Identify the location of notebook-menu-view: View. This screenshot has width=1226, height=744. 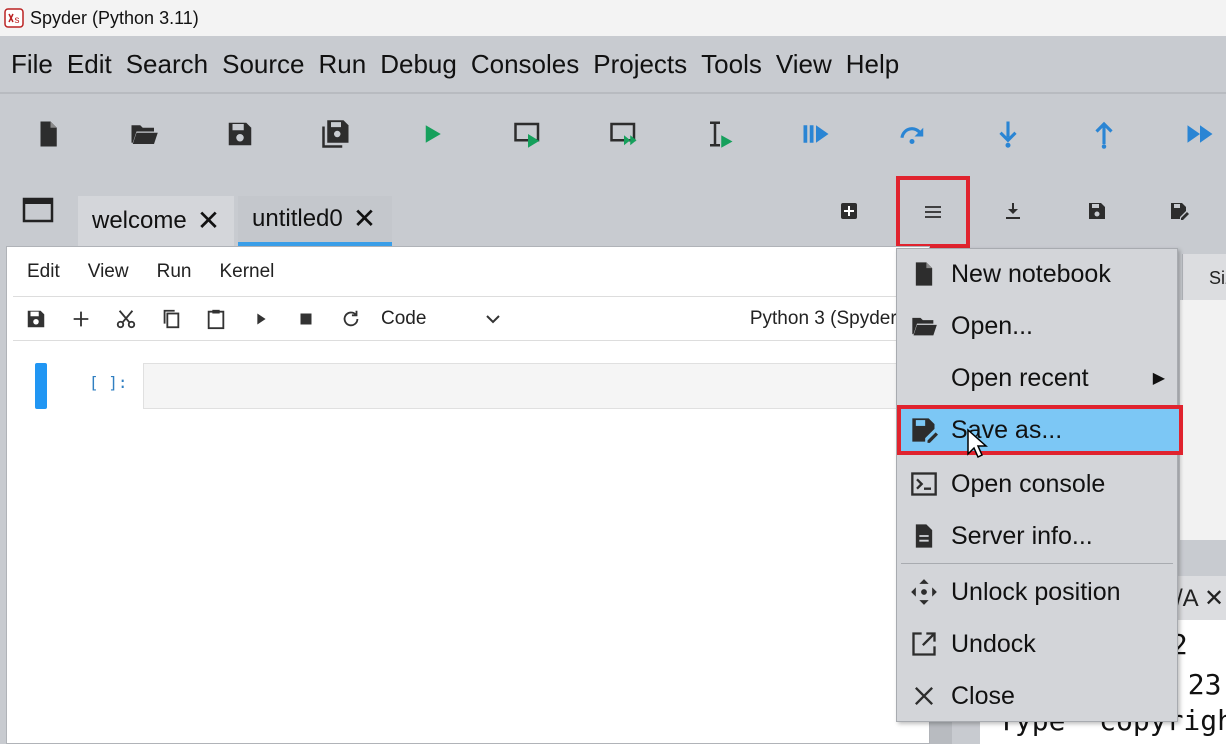
(108, 272).